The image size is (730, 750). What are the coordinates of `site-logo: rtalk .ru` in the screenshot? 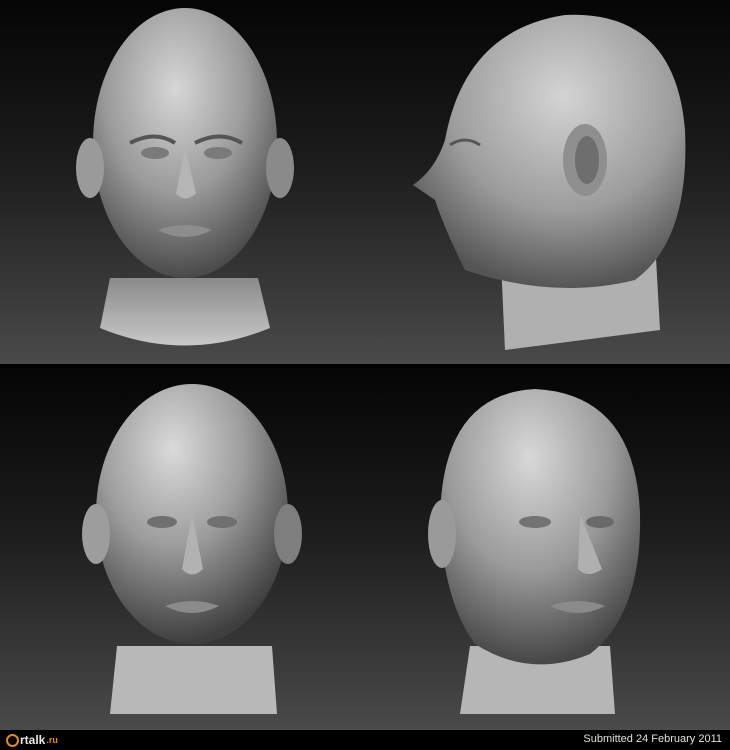 It's located at (32, 740).